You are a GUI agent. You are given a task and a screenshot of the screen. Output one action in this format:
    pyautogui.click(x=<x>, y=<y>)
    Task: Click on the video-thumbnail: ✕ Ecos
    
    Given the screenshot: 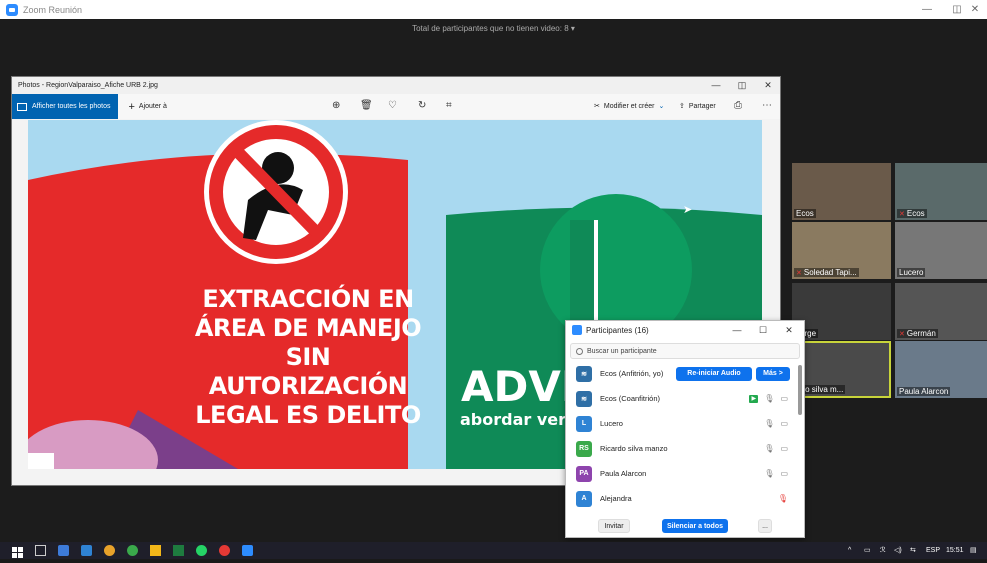 What is the action you would take?
    pyautogui.click(x=941, y=191)
    